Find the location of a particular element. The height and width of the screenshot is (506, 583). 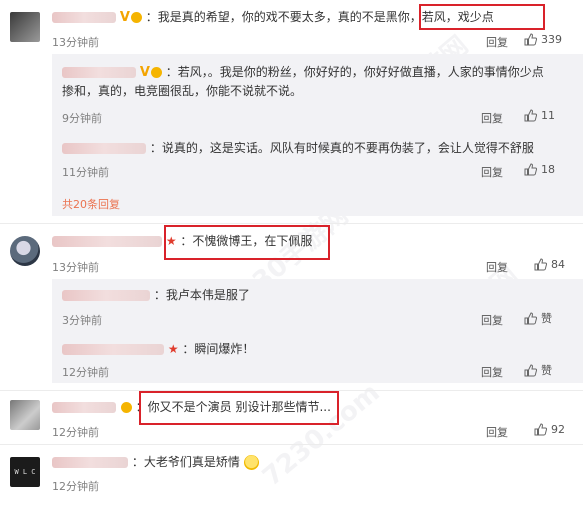

like-button: 18 is located at coordinates (539, 169).